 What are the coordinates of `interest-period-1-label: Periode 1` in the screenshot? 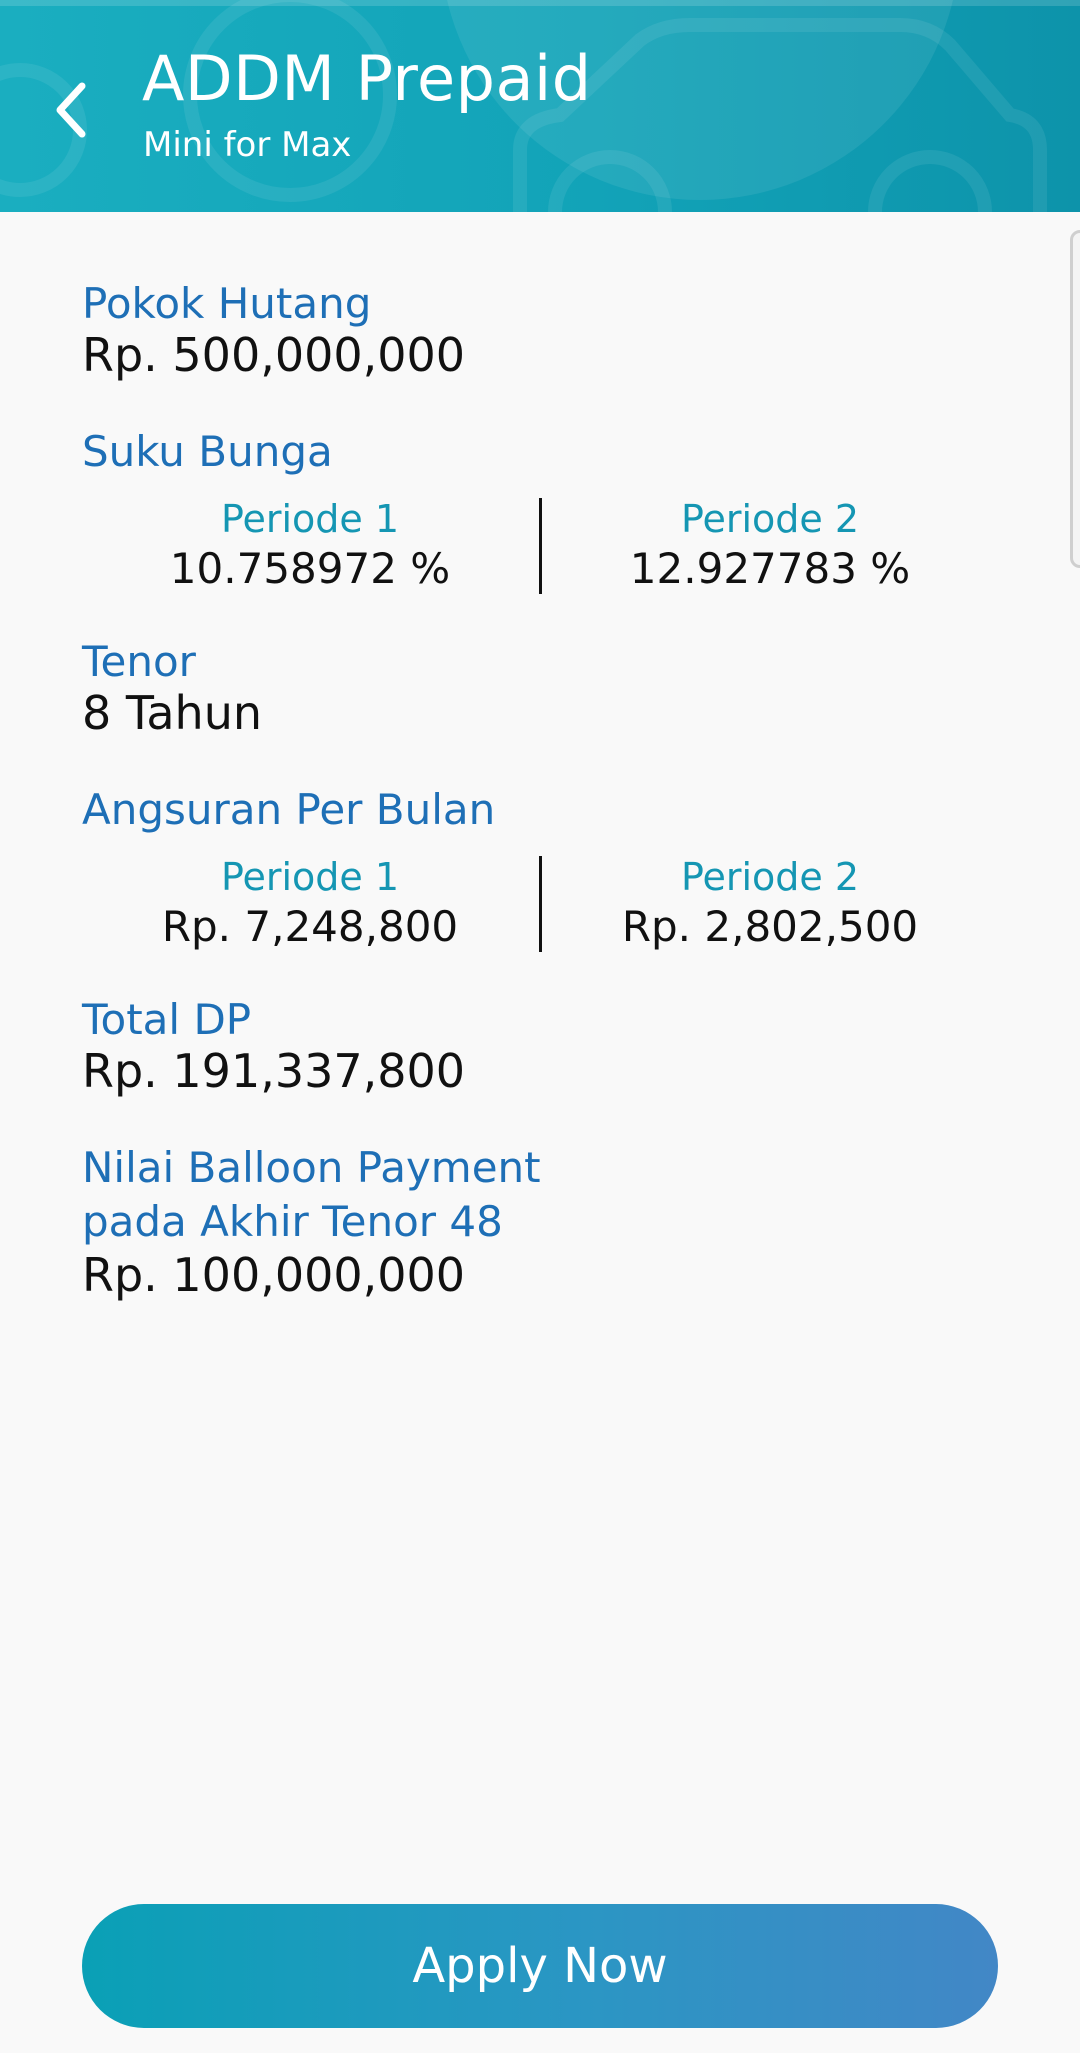 It's located at (310, 519).